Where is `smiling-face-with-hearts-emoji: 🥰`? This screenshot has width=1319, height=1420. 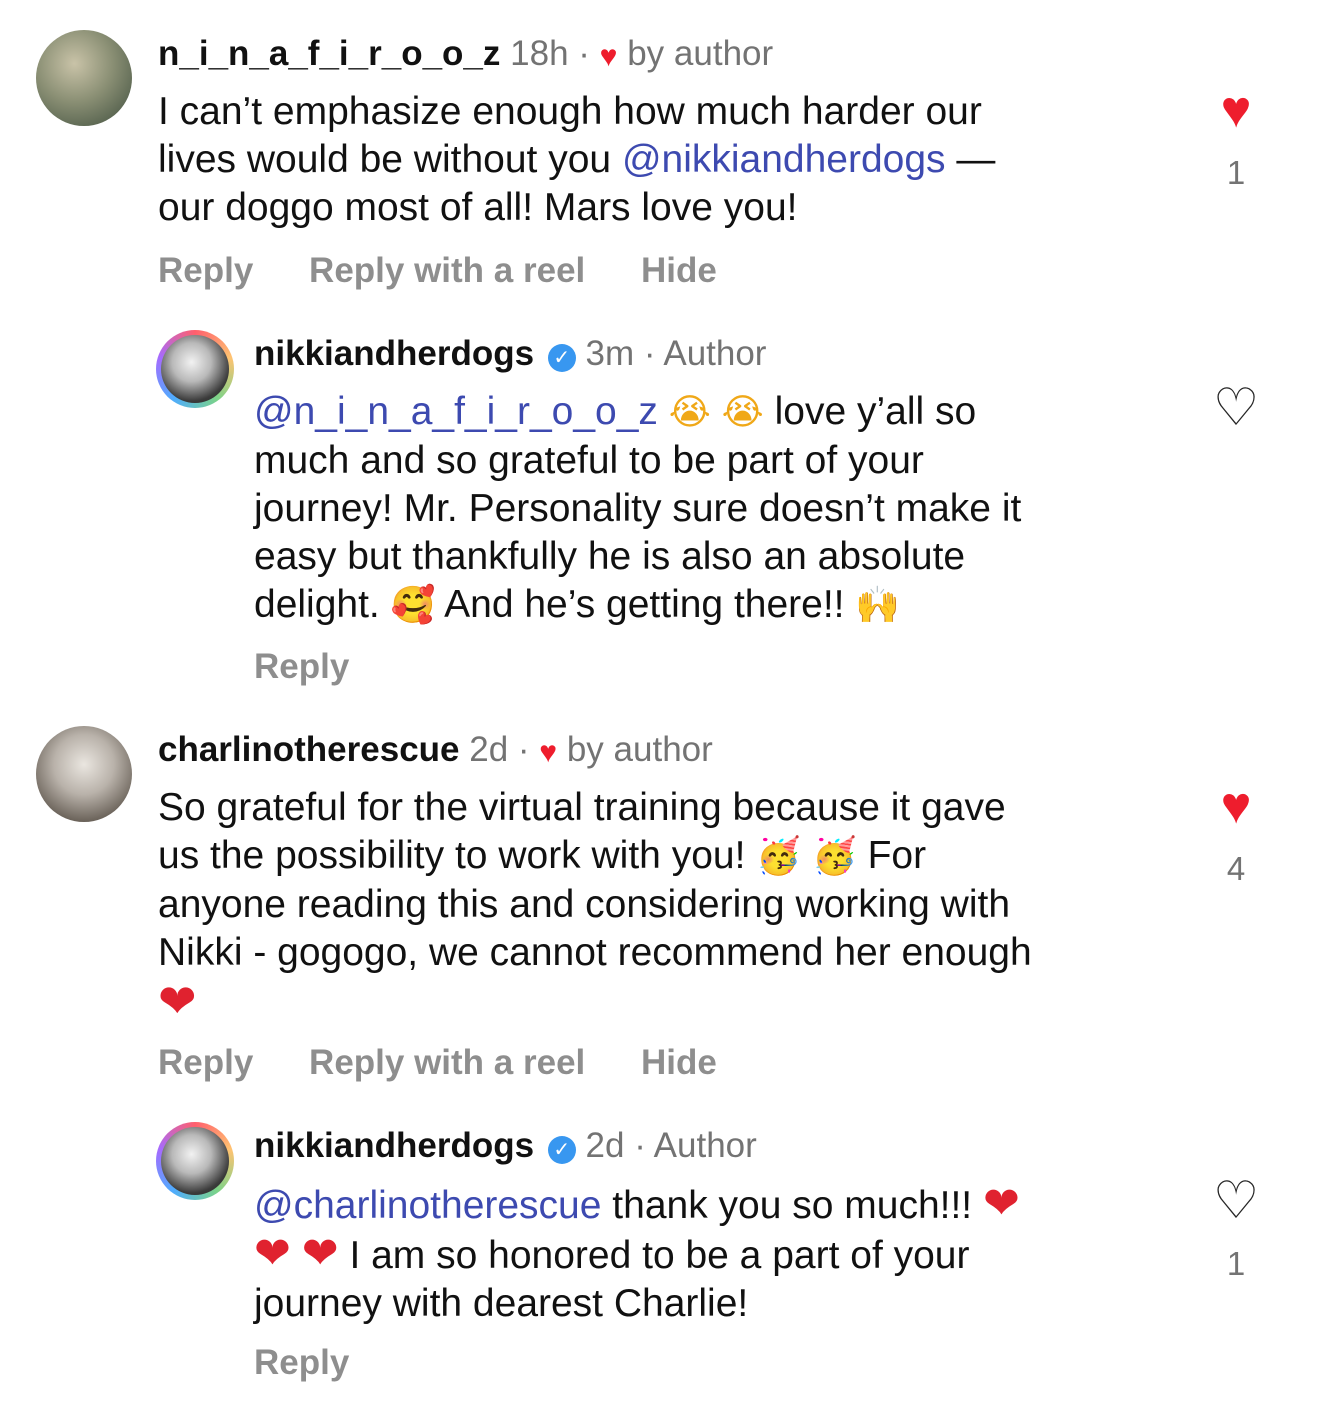 smiling-face-with-hearts-emoji: 🥰 is located at coordinates (413, 605).